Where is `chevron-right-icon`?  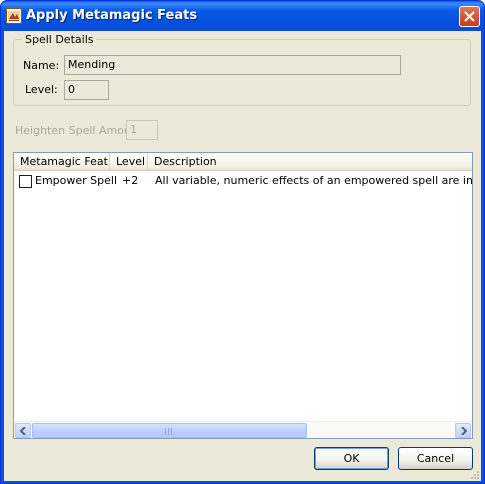 chevron-right-icon is located at coordinates (464, 431).